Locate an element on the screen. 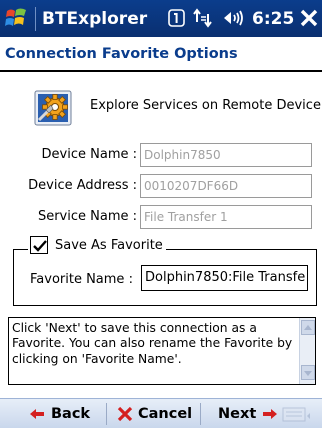  save-as-favorite-checkbox is located at coordinates (39, 245).